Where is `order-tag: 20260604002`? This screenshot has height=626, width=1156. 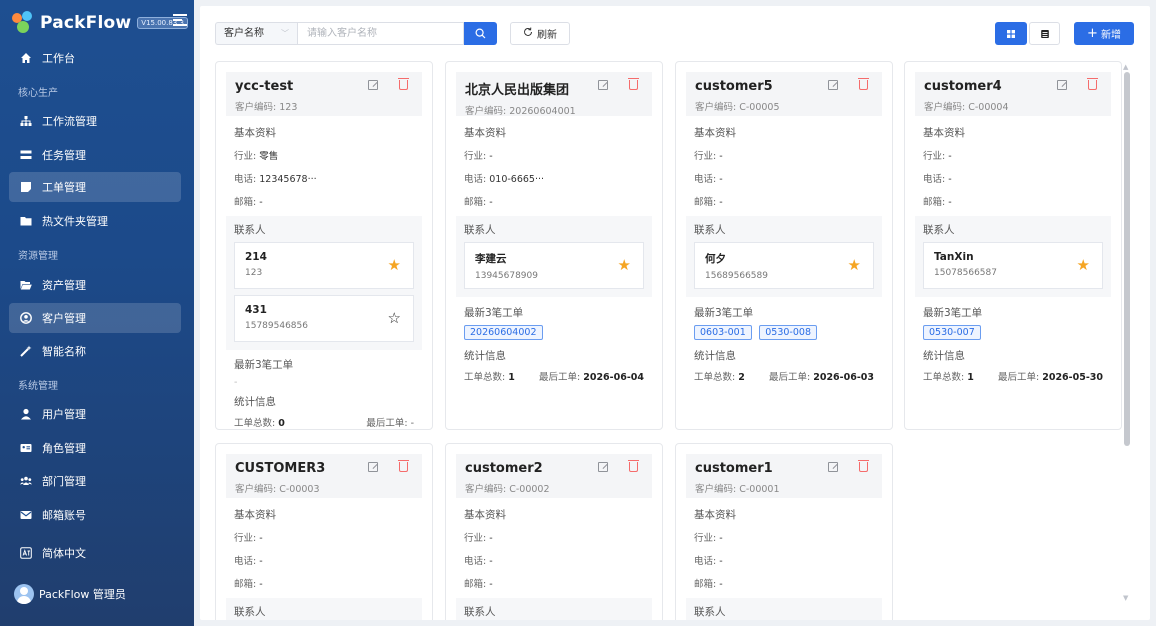 order-tag: 20260604002 is located at coordinates (503, 332).